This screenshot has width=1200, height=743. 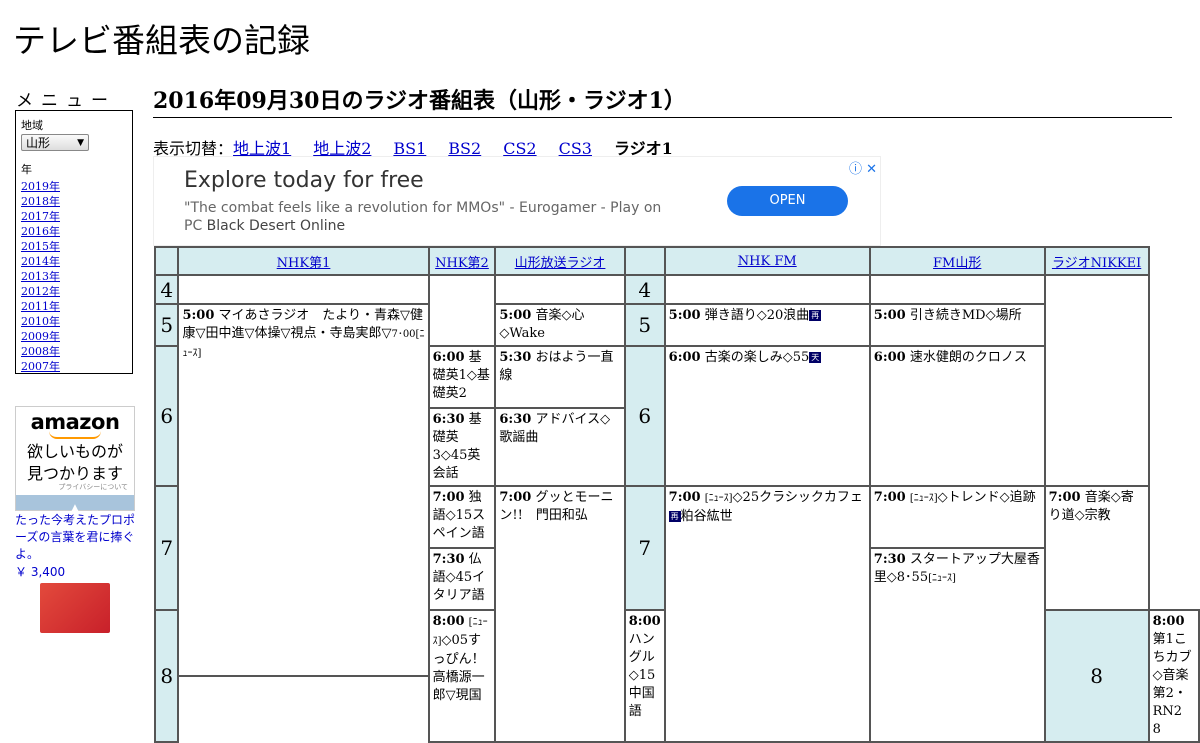 What do you see at coordinates (75, 463) in the screenshot?
I see `amazon-message: 欲しいものが 見つかります` at bounding box center [75, 463].